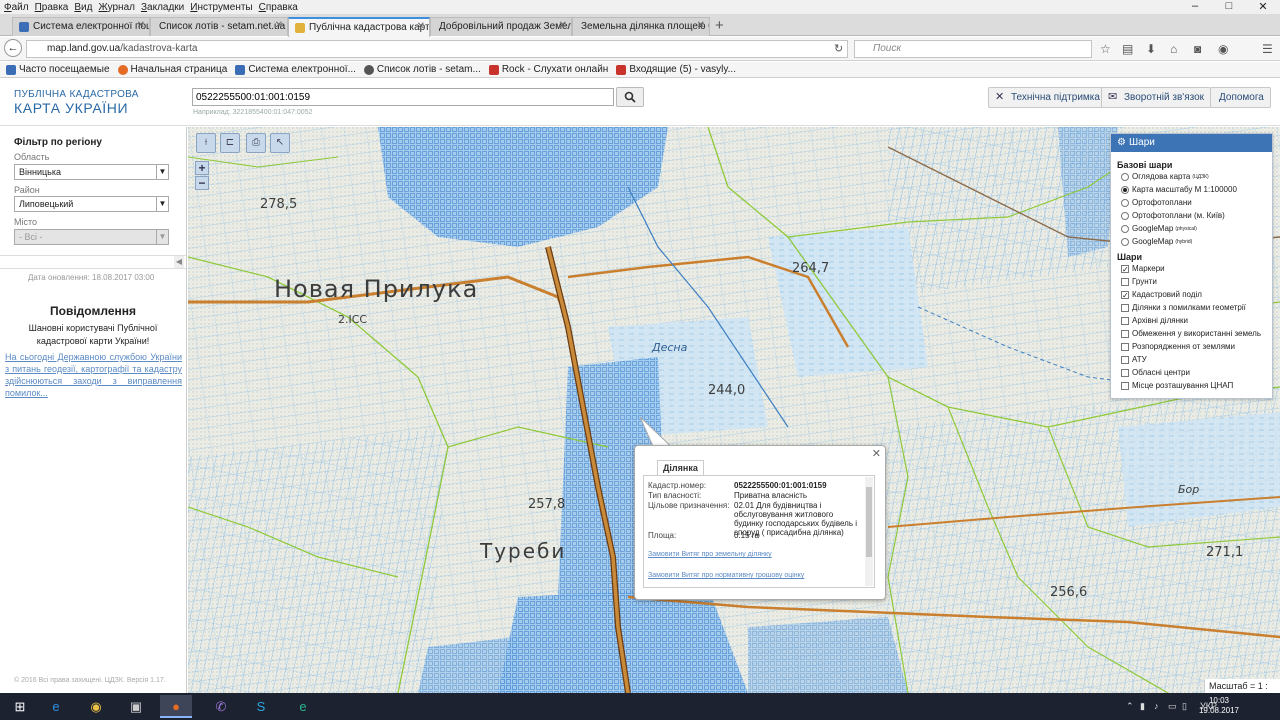  Describe the element at coordinates (1183, 307) in the screenshot. I see `overlay-geometry-errors: Ділянки з помилками геометрії` at that location.